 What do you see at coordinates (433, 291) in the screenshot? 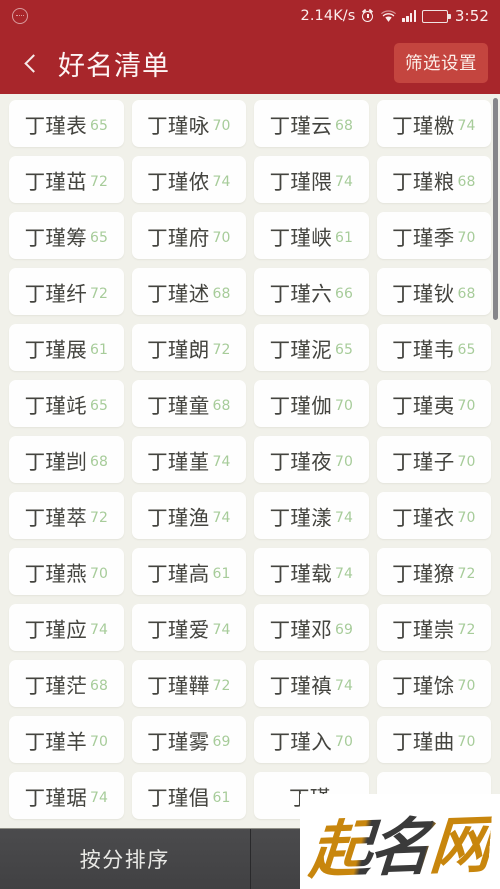
I see `name-card: 丁瑾钬 68` at bounding box center [433, 291].